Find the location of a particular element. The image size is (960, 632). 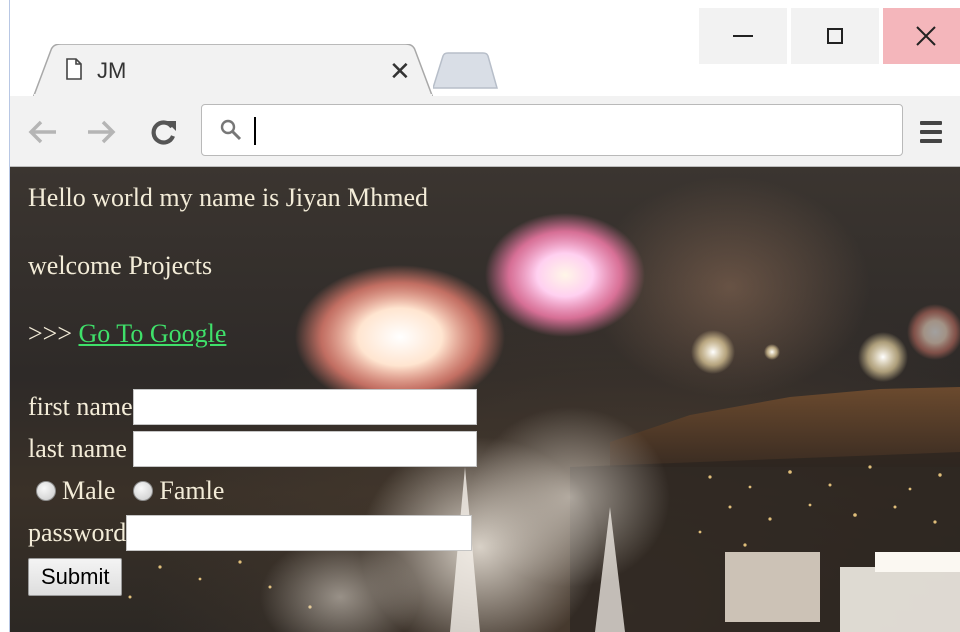

first-name-input is located at coordinates (304, 407).